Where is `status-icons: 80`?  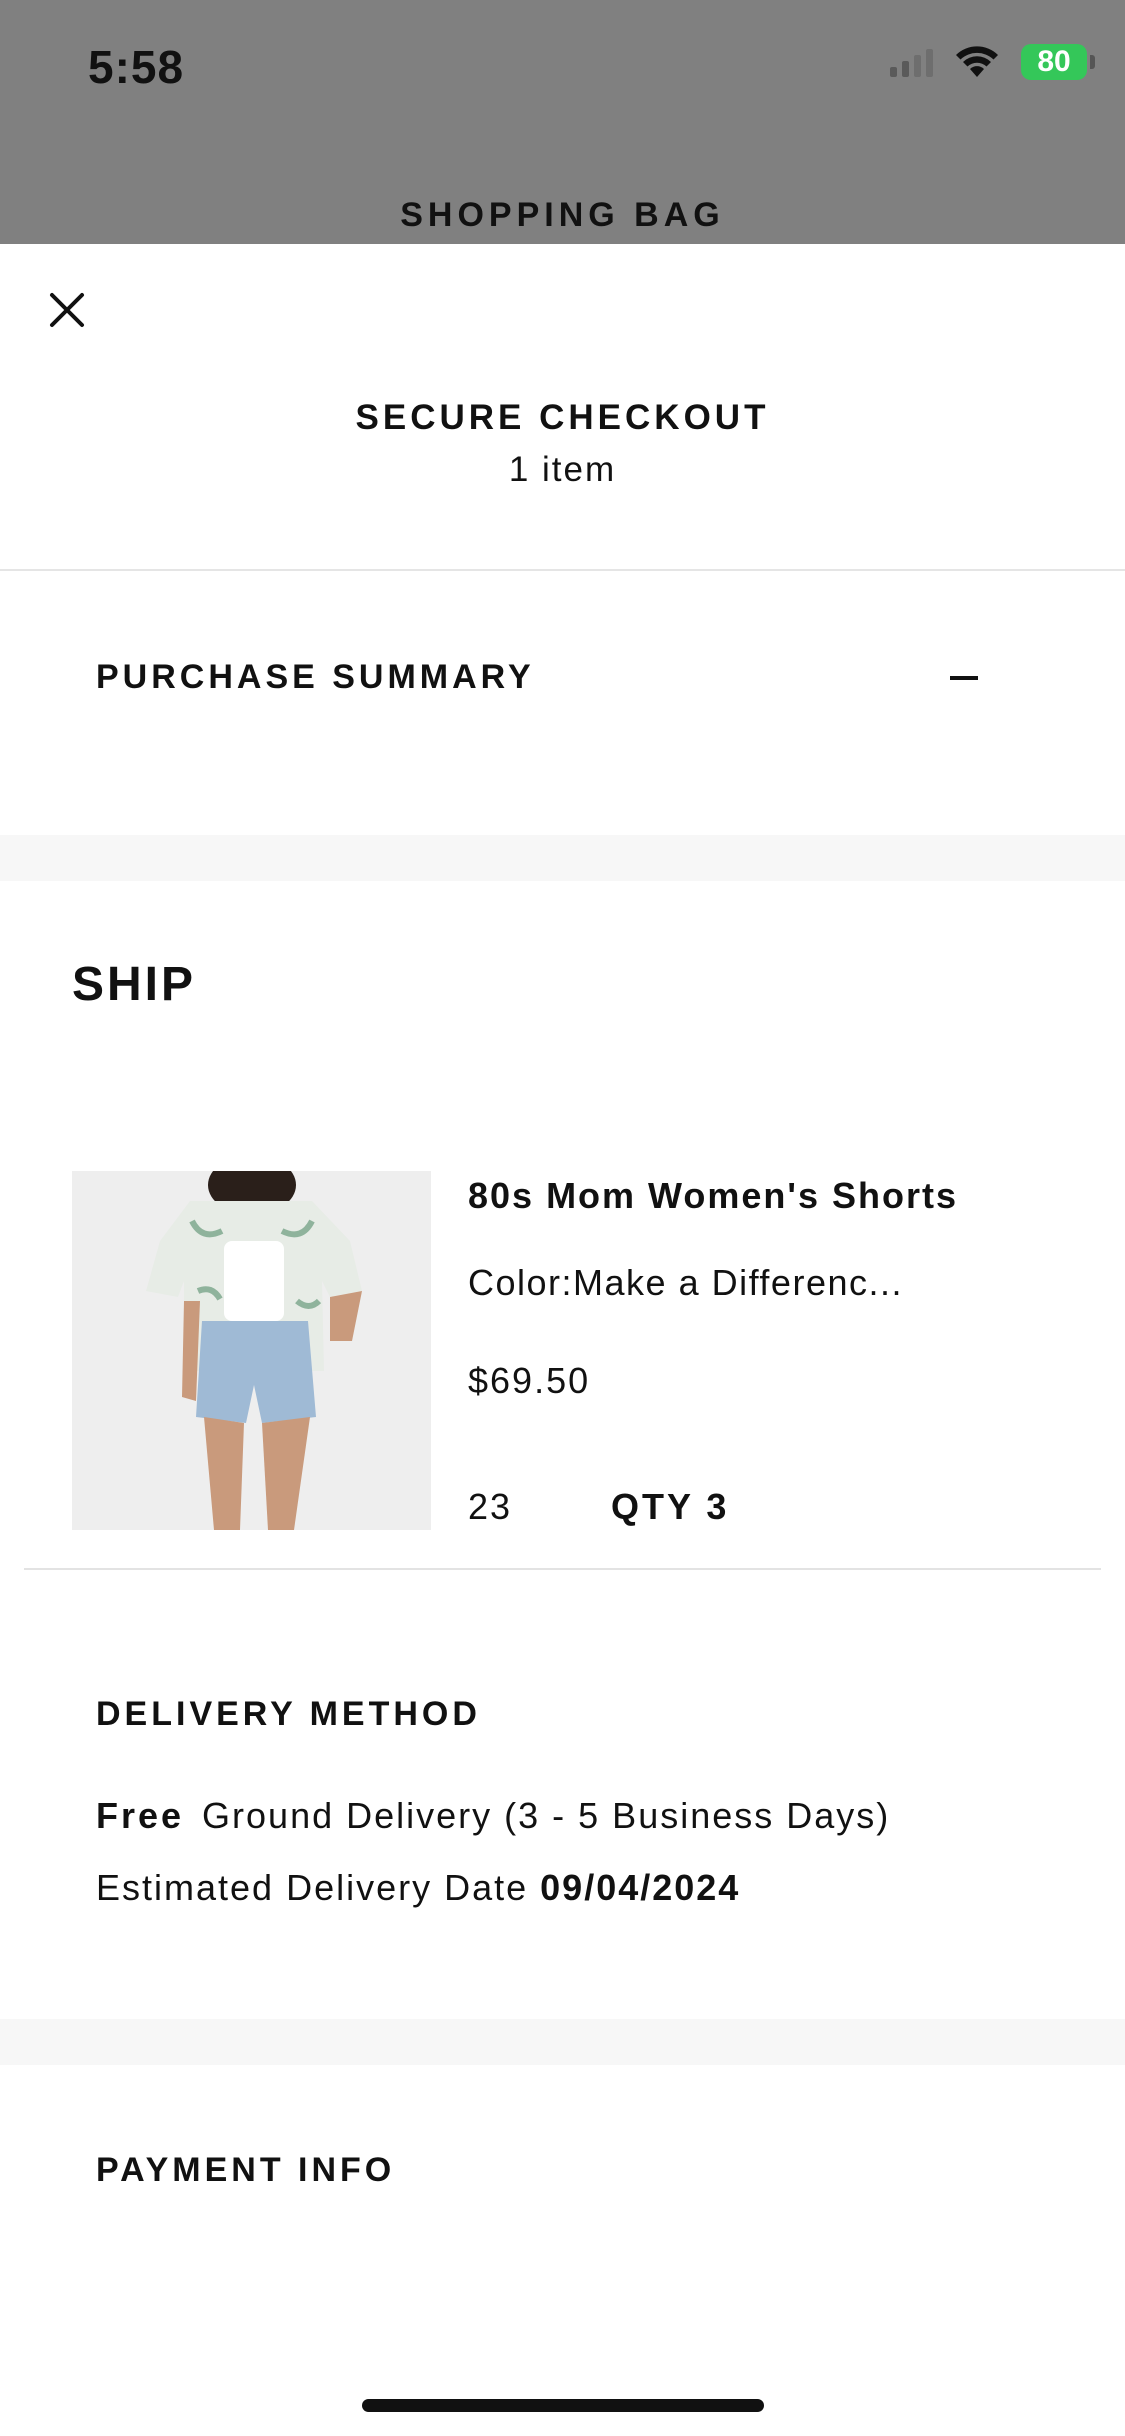 status-icons: 80 is located at coordinates (992, 62).